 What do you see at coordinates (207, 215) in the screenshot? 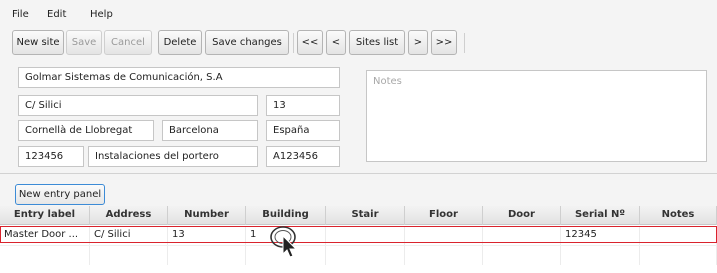
I see `column-header-number: Number` at bounding box center [207, 215].